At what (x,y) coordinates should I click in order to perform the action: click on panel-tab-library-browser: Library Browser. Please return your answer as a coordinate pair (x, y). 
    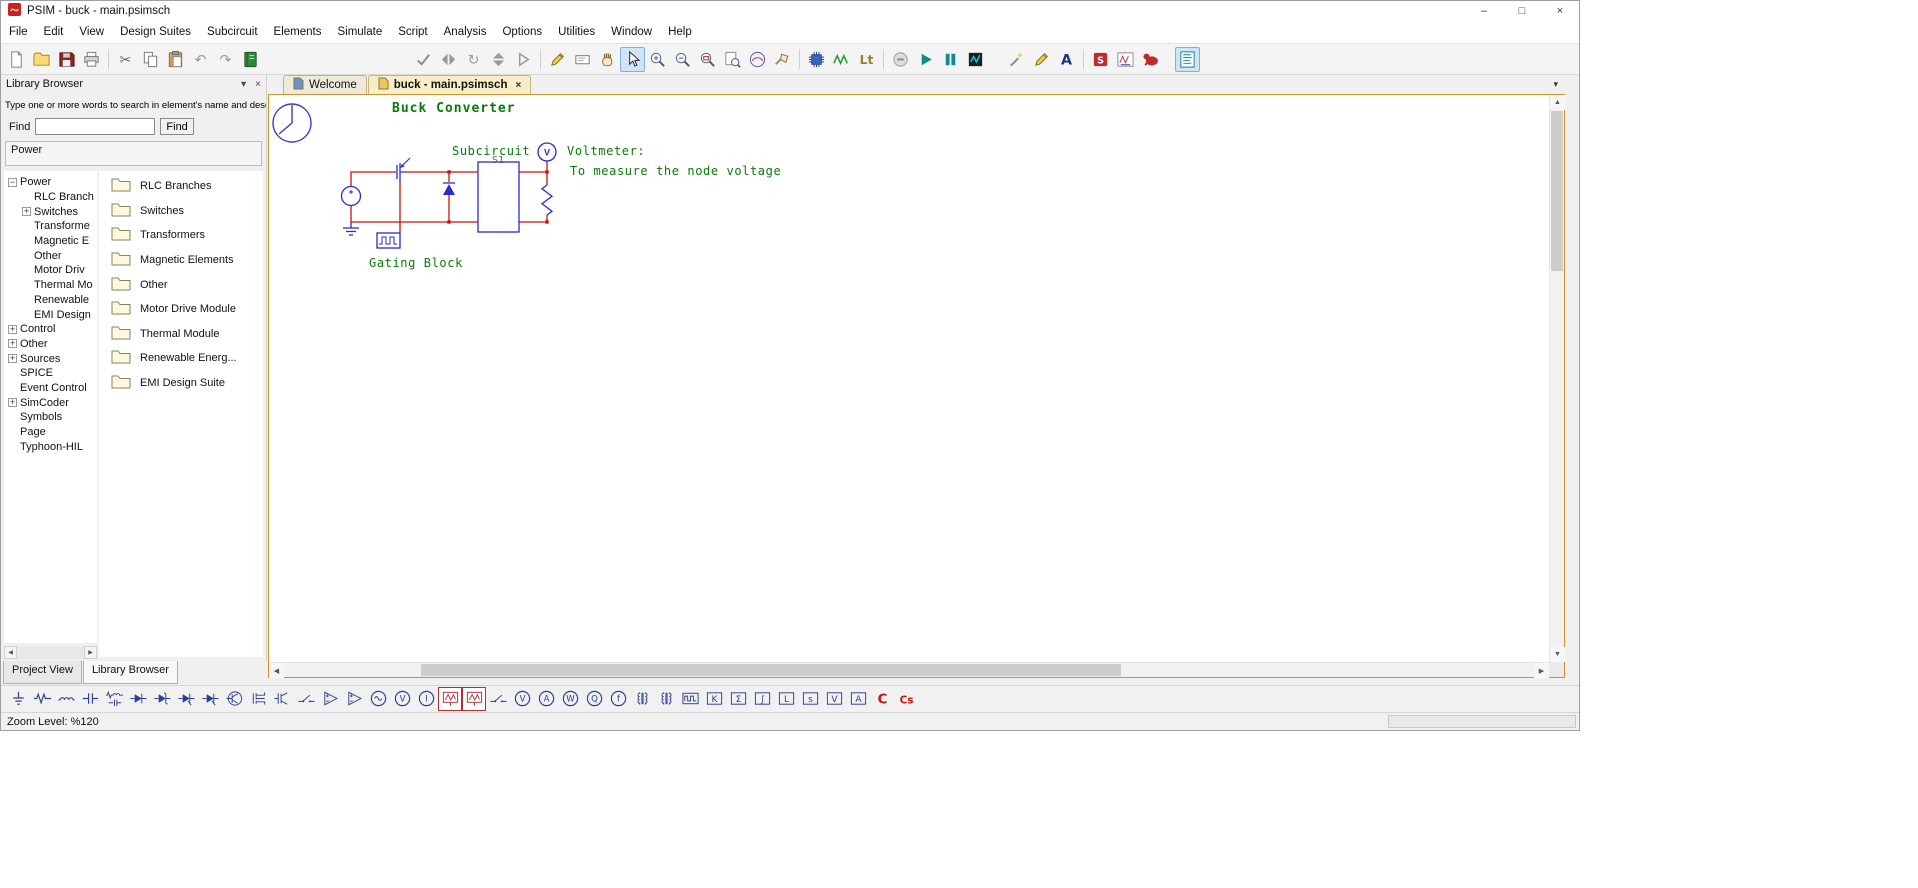
    Looking at the image, I should click on (130, 672).